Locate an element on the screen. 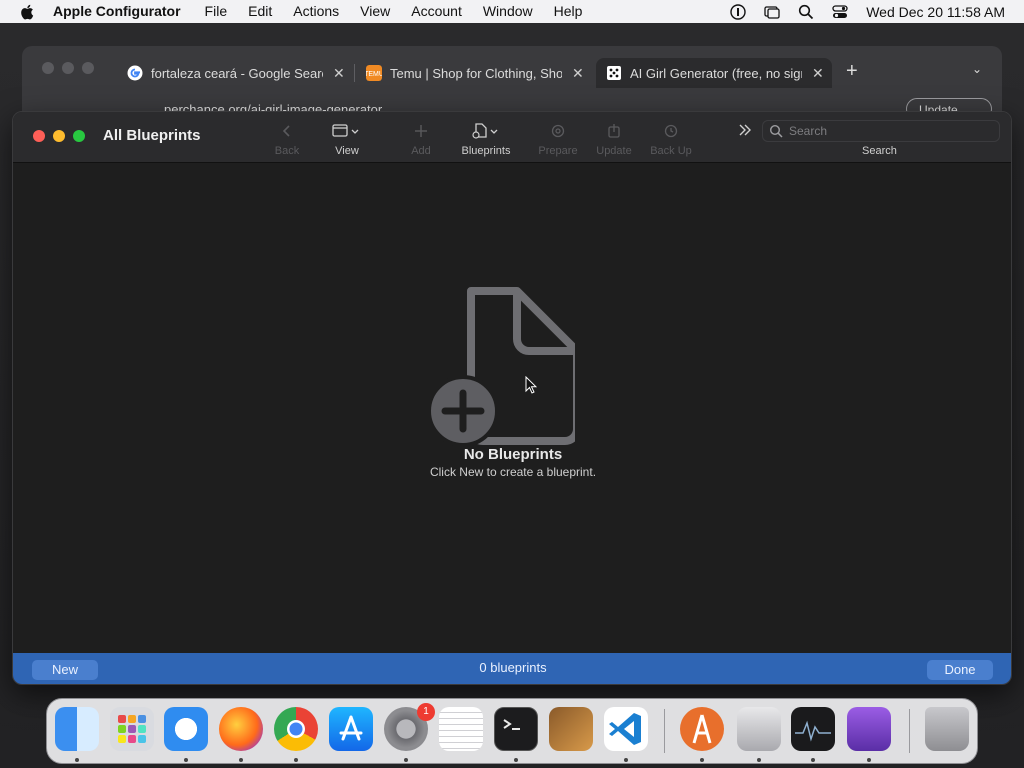 The width and height of the screenshot is (1024, 768). activity-monitor-icon is located at coordinates (813, 729).